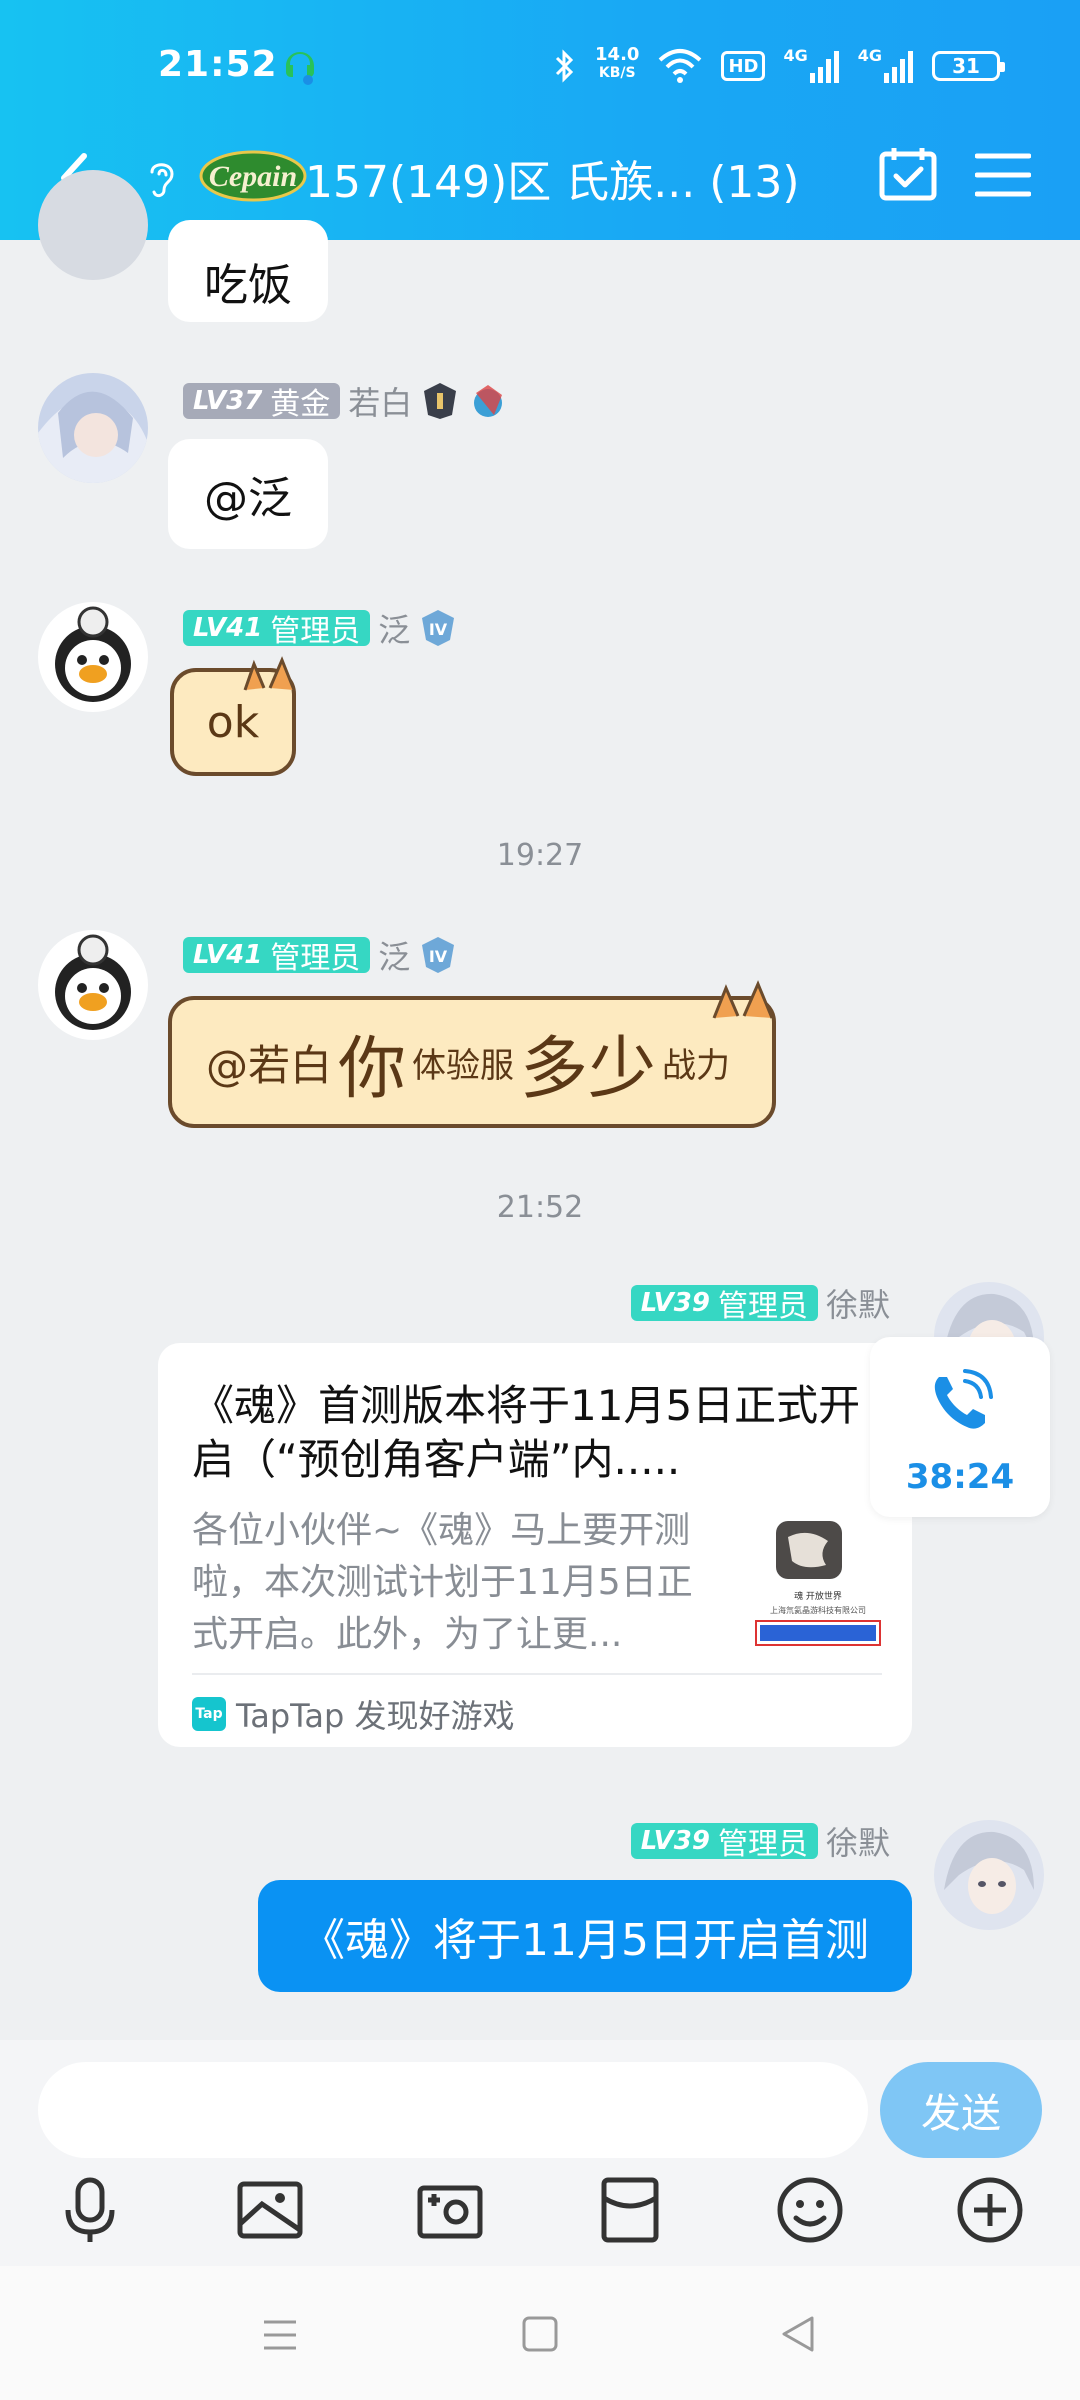 The image size is (1080, 2400). I want to click on home-icon, so click(540, 2335).